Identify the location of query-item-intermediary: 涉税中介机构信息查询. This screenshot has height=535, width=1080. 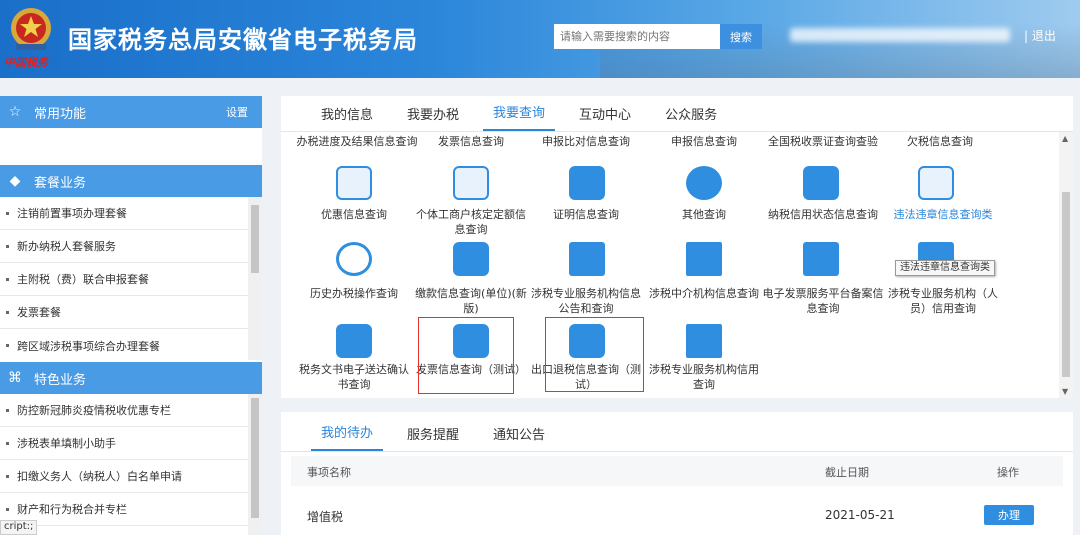
(704, 293).